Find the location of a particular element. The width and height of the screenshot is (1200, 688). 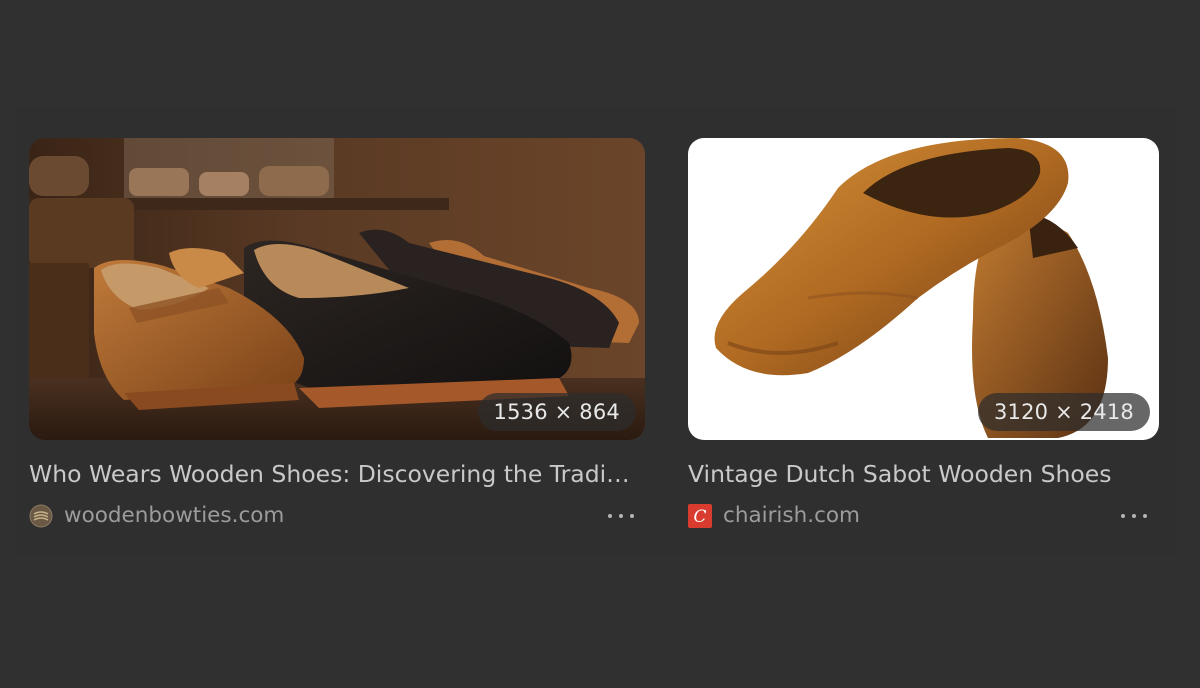

image-dimensions-badge: 1536 × 864 is located at coordinates (556, 412).